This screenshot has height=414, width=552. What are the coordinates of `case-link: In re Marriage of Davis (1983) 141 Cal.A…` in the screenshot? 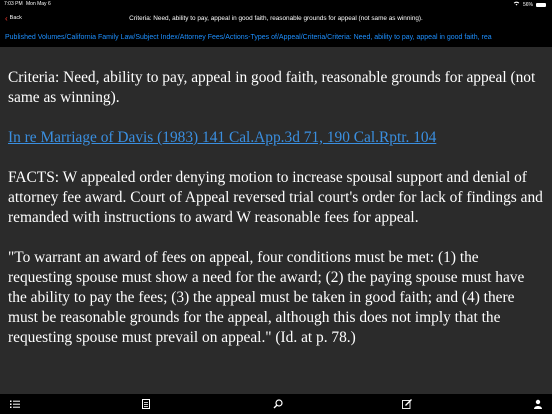 It's located at (222, 137).